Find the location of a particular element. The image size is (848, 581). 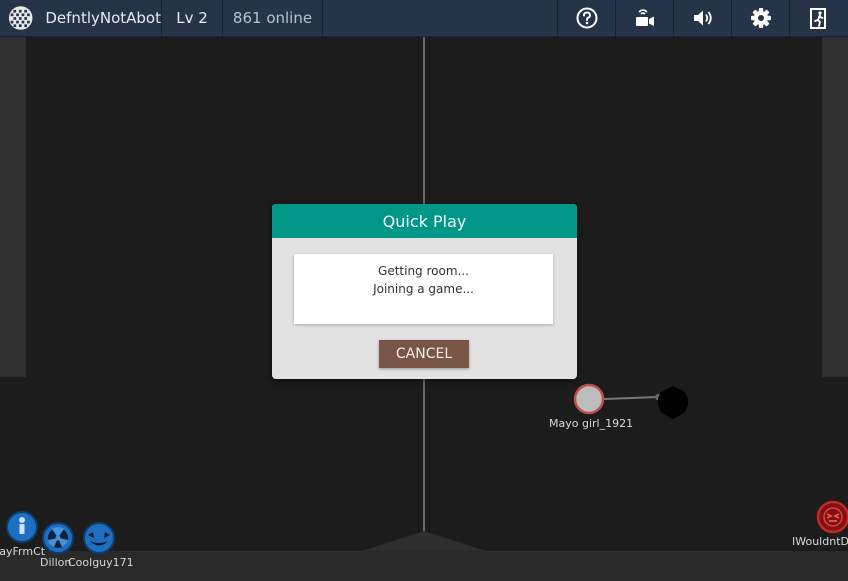

top-bar: DefntlyNotAbot Lv 2 861 online is located at coordinates (424, 18).